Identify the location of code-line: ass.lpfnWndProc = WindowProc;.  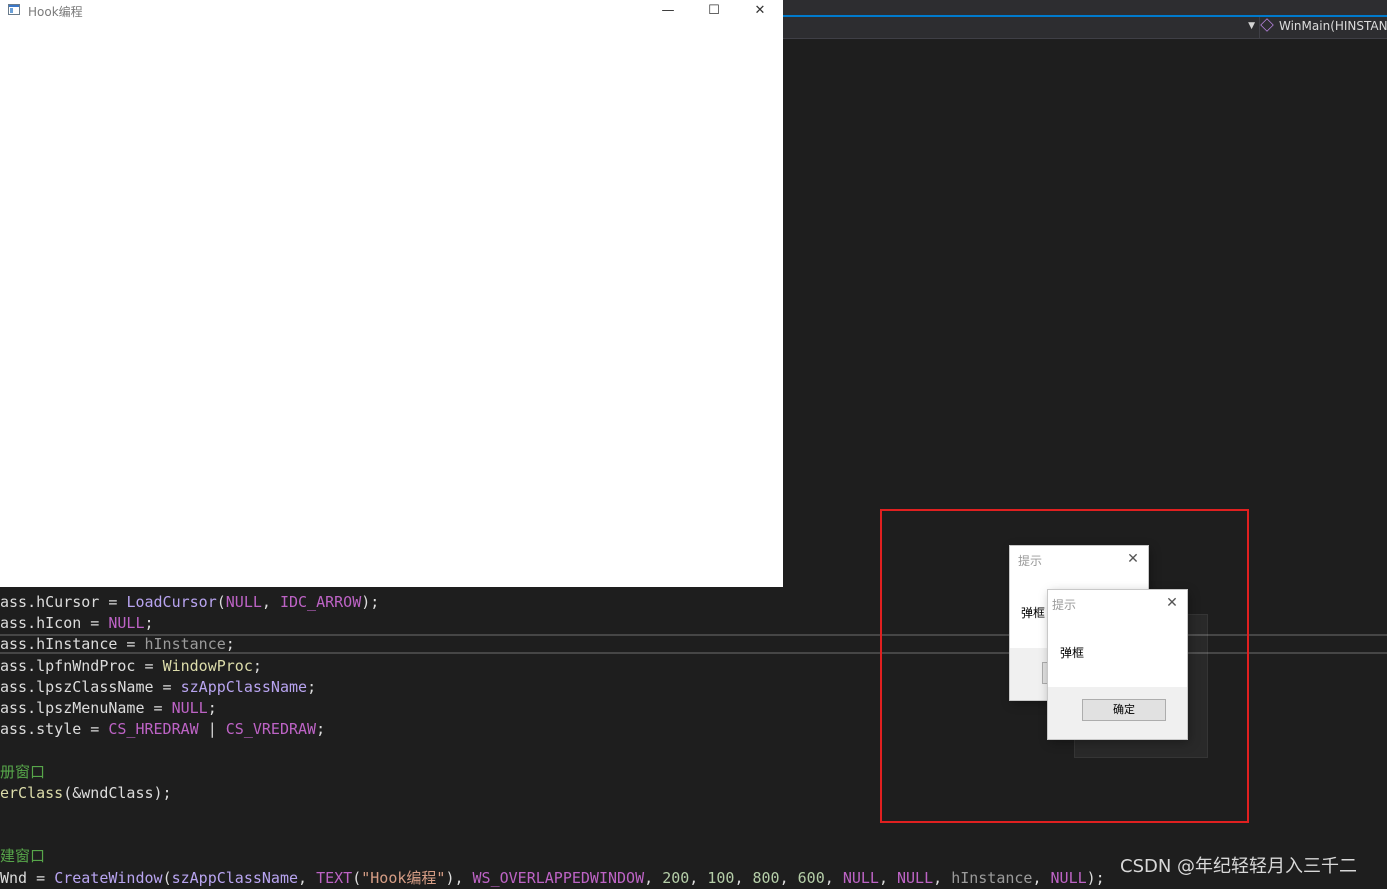
(131, 666).